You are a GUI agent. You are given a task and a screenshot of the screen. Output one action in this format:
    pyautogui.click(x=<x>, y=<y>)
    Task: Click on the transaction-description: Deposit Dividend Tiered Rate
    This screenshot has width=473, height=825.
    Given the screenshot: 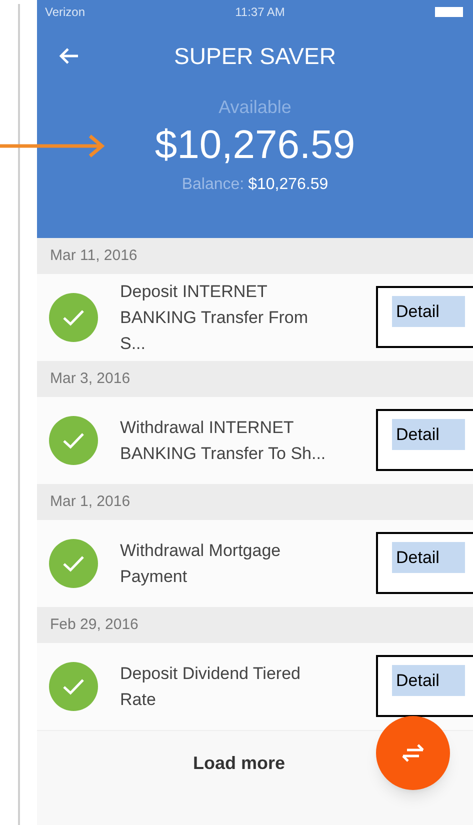 What is the action you would take?
    pyautogui.click(x=211, y=686)
    